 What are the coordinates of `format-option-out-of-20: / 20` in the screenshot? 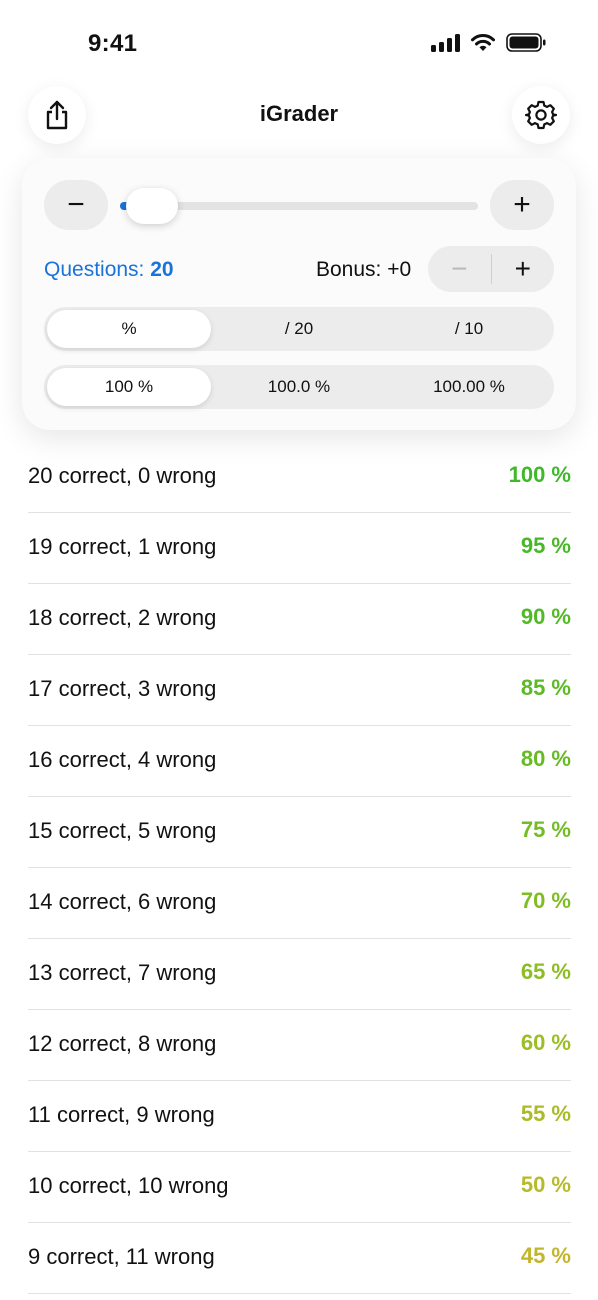 It's located at (299, 329).